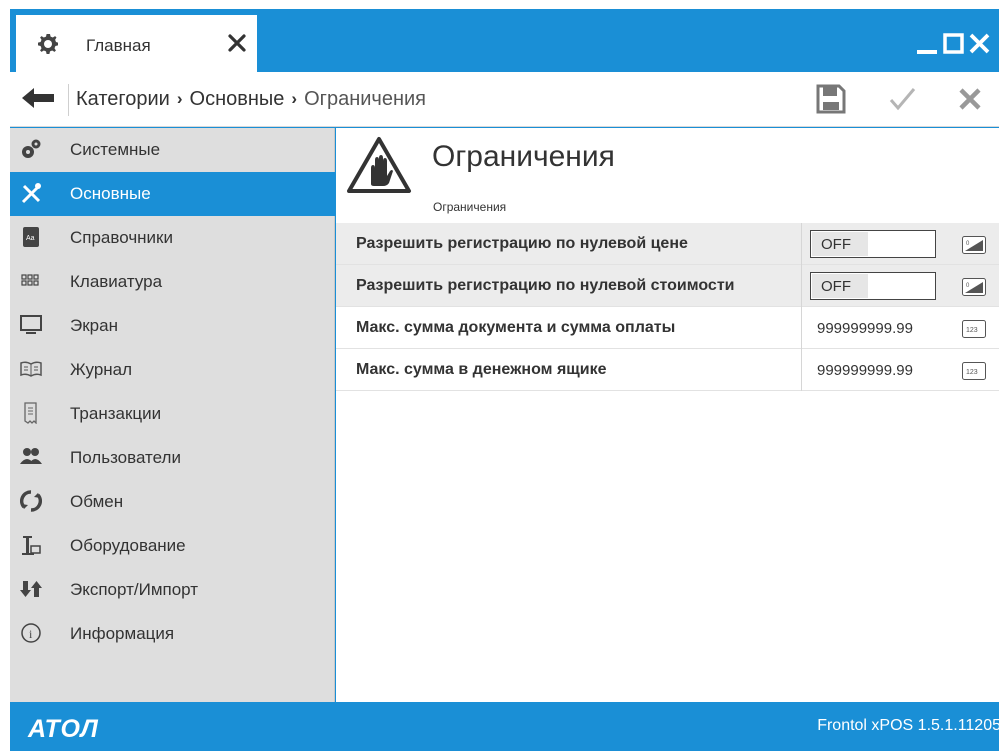 This screenshot has width=999, height=751. Describe the element at coordinates (516, 327) in the screenshot. I see `setting-label: Макс. сумма документа и сумма оплаты` at that location.